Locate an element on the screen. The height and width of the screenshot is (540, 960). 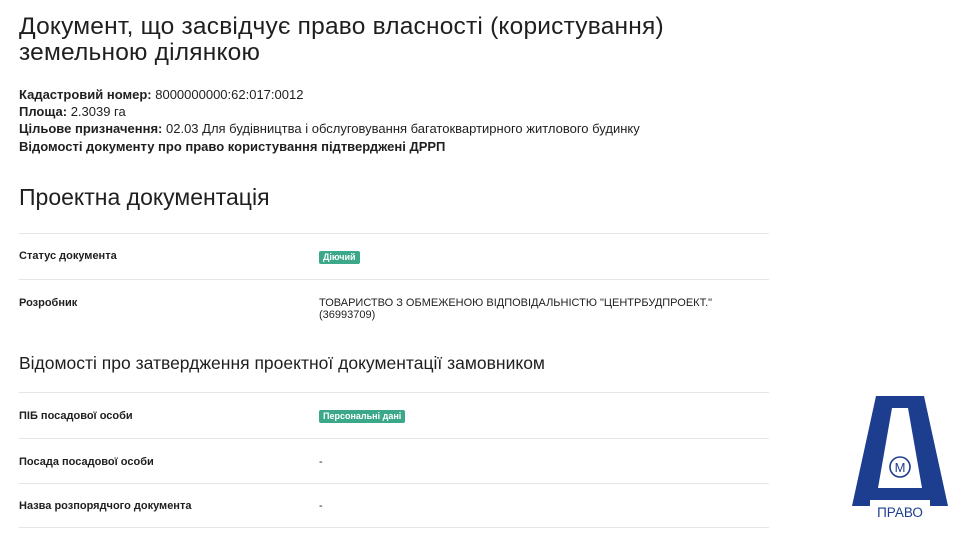
logo-letter: М is located at coordinates (900, 467).